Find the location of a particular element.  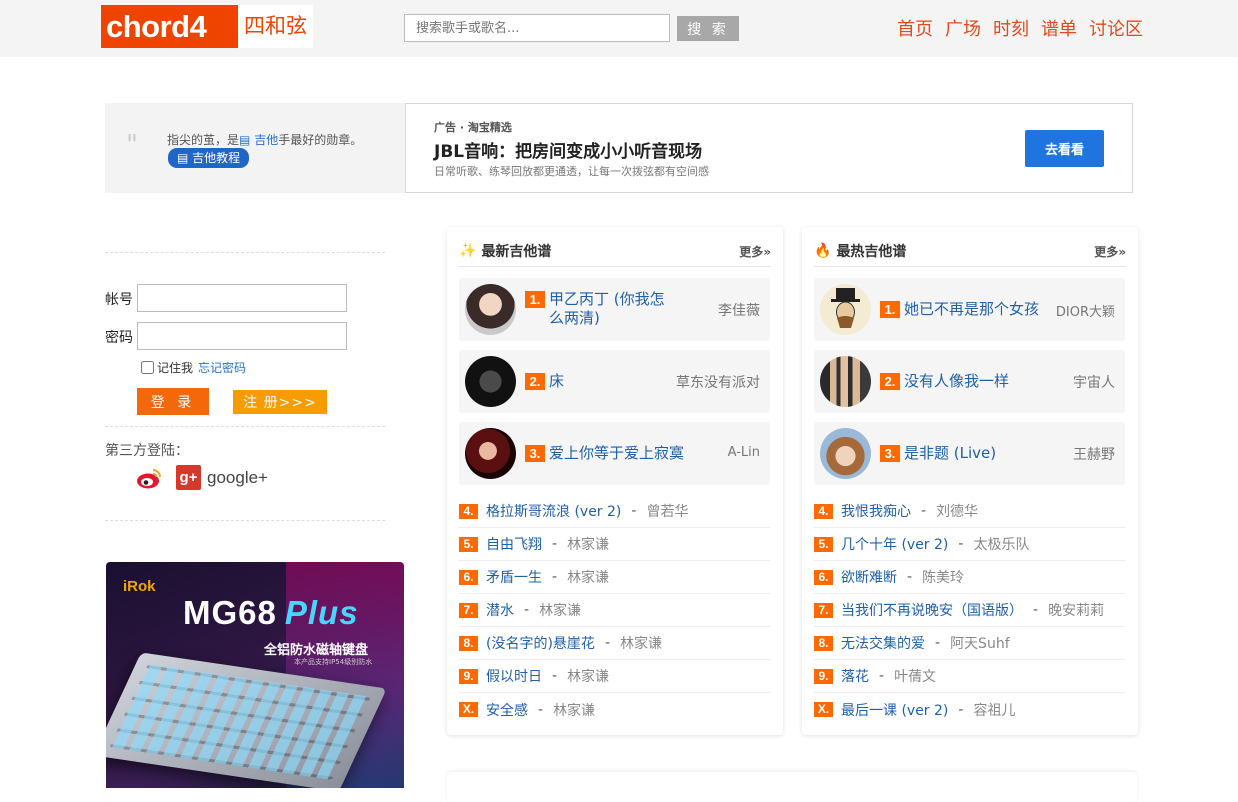

list-item: X. 安全感 - 林家谦 is located at coordinates (614, 709).